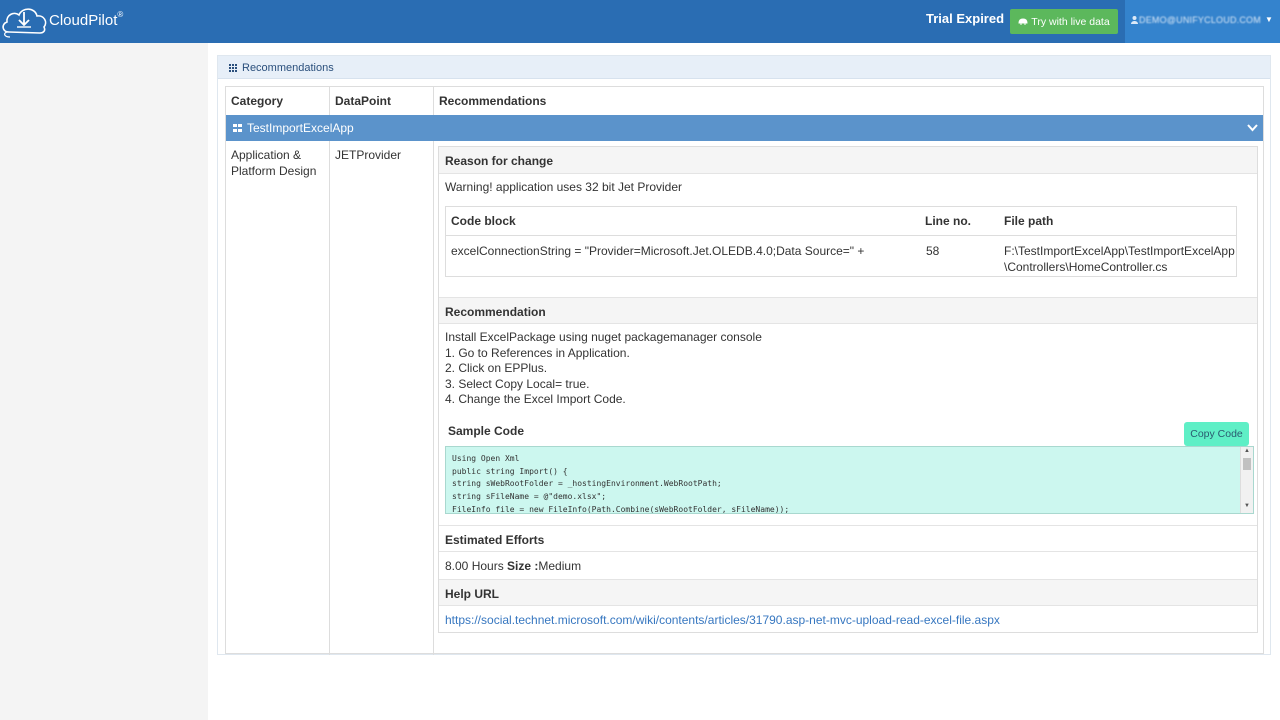 The width and height of the screenshot is (1280, 720). I want to click on grid-icon, so click(234, 68).